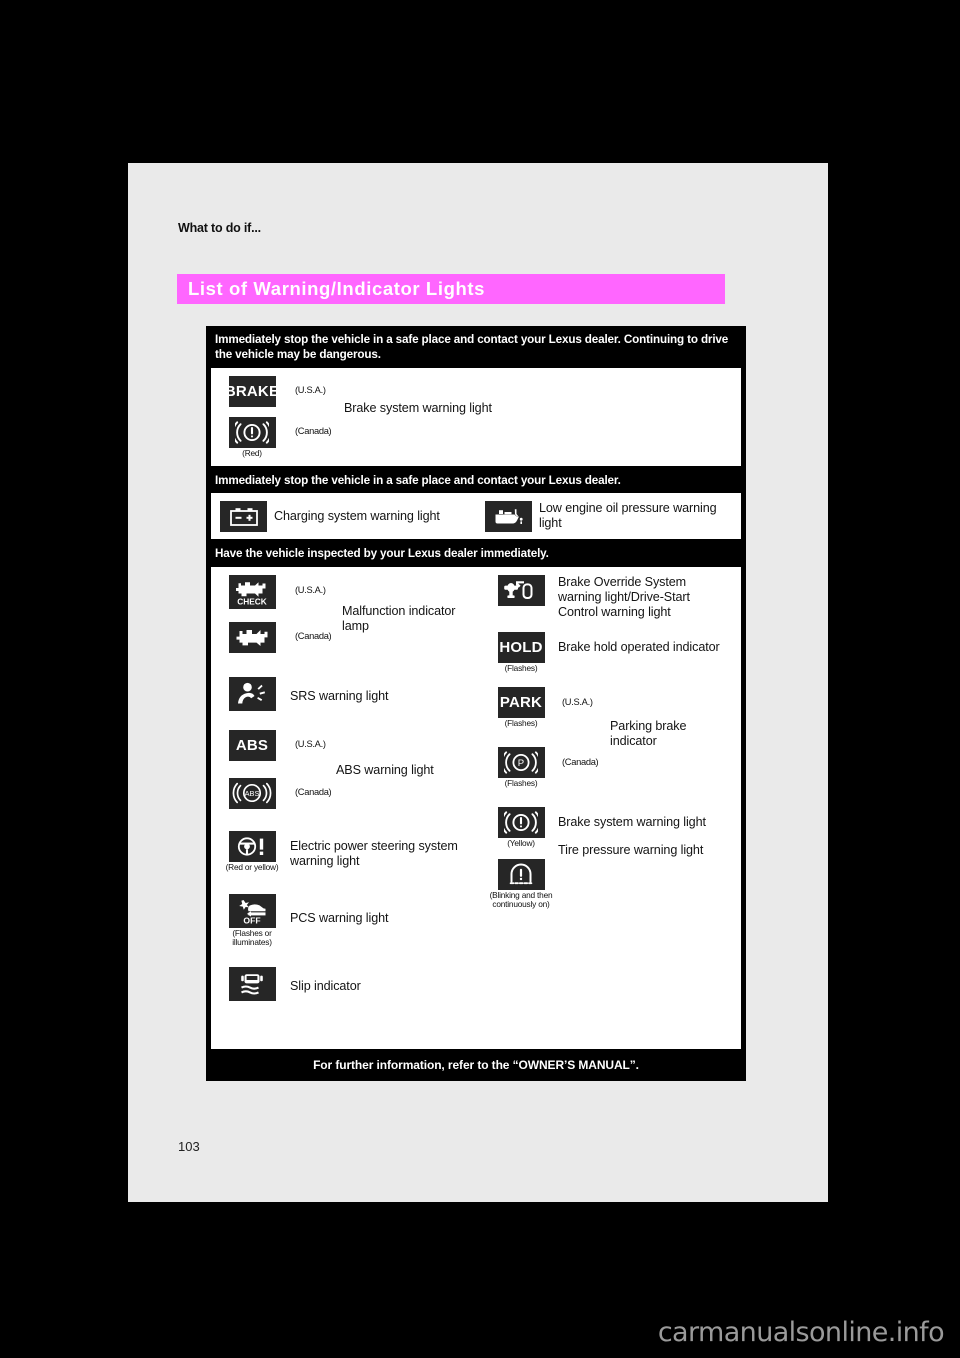 This screenshot has height=1358, width=960. Describe the element at coordinates (357, 515) in the screenshot. I see `description-charging-system: Charging system warning light` at that location.